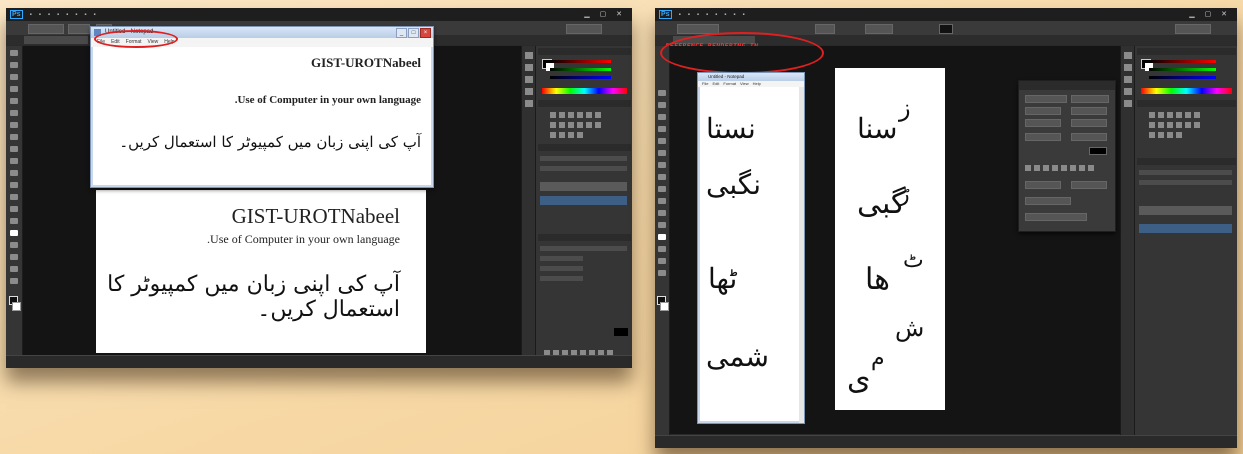  I want to click on scale-field, so click(561, 278).